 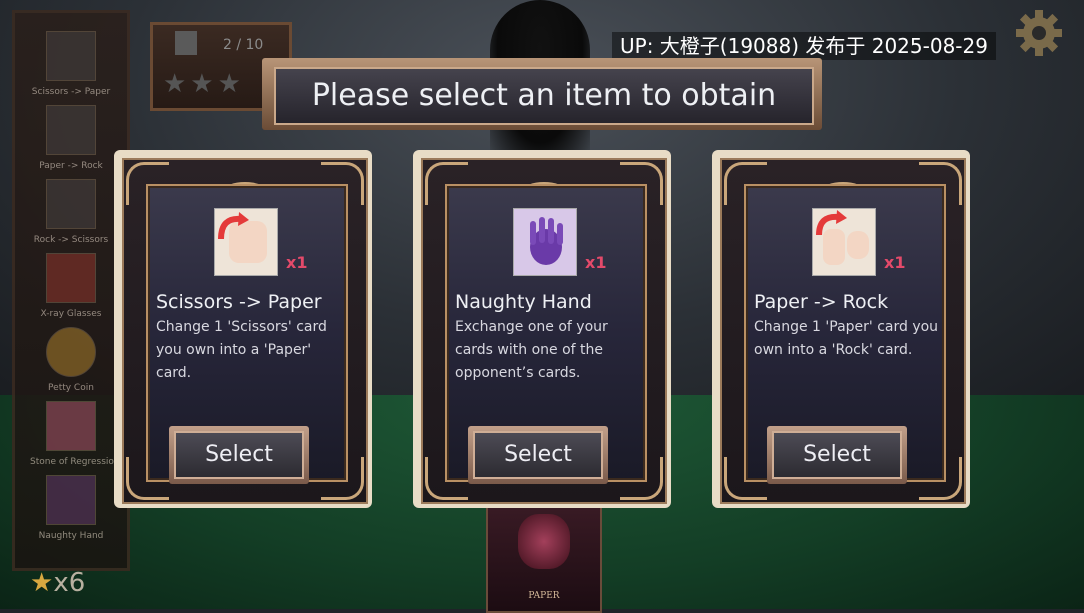 What do you see at coordinates (204, 84) in the screenshot?
I see `progress-stars: ★★★` at bounding box center [204, 84].